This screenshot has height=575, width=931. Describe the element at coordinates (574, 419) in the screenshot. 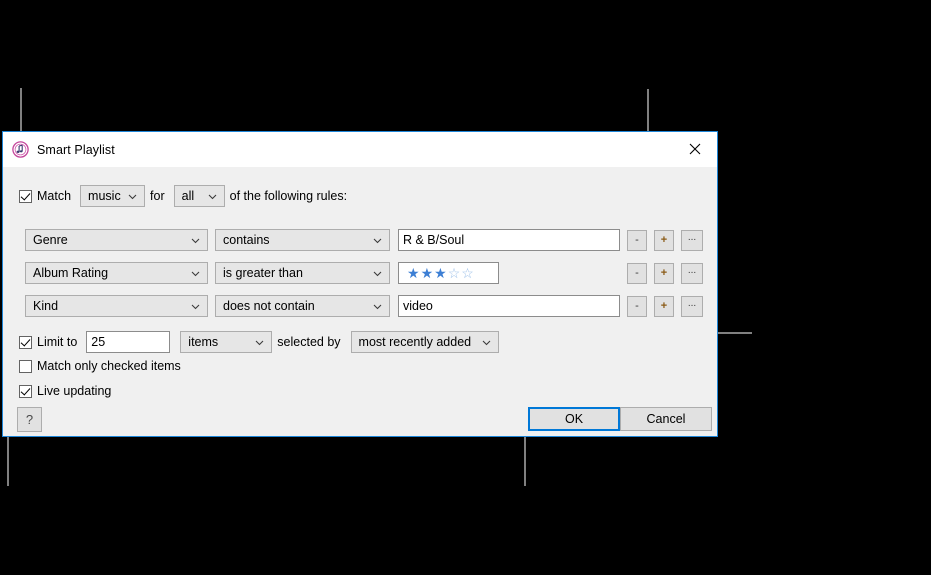

I see `ok-button: OK` at that location.